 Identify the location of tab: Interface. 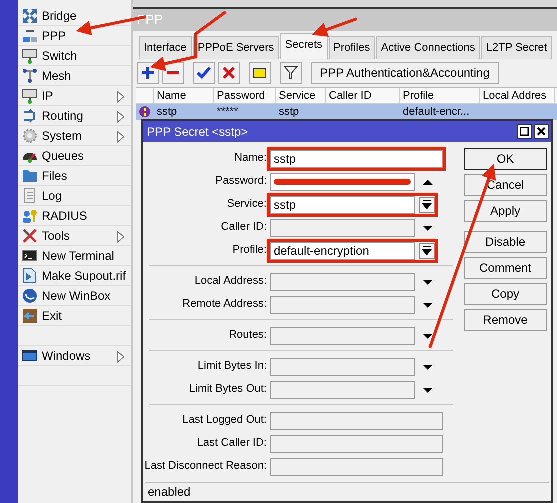
(165, 47).